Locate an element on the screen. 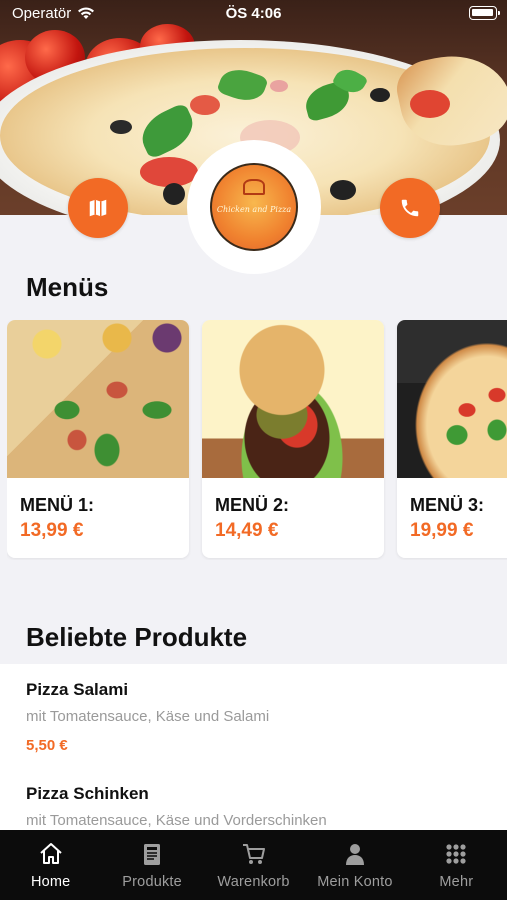  bottom-tab-bar: Home Produkte Warenkorb Mein Konto Mehr is located at coordinates (253, 865).